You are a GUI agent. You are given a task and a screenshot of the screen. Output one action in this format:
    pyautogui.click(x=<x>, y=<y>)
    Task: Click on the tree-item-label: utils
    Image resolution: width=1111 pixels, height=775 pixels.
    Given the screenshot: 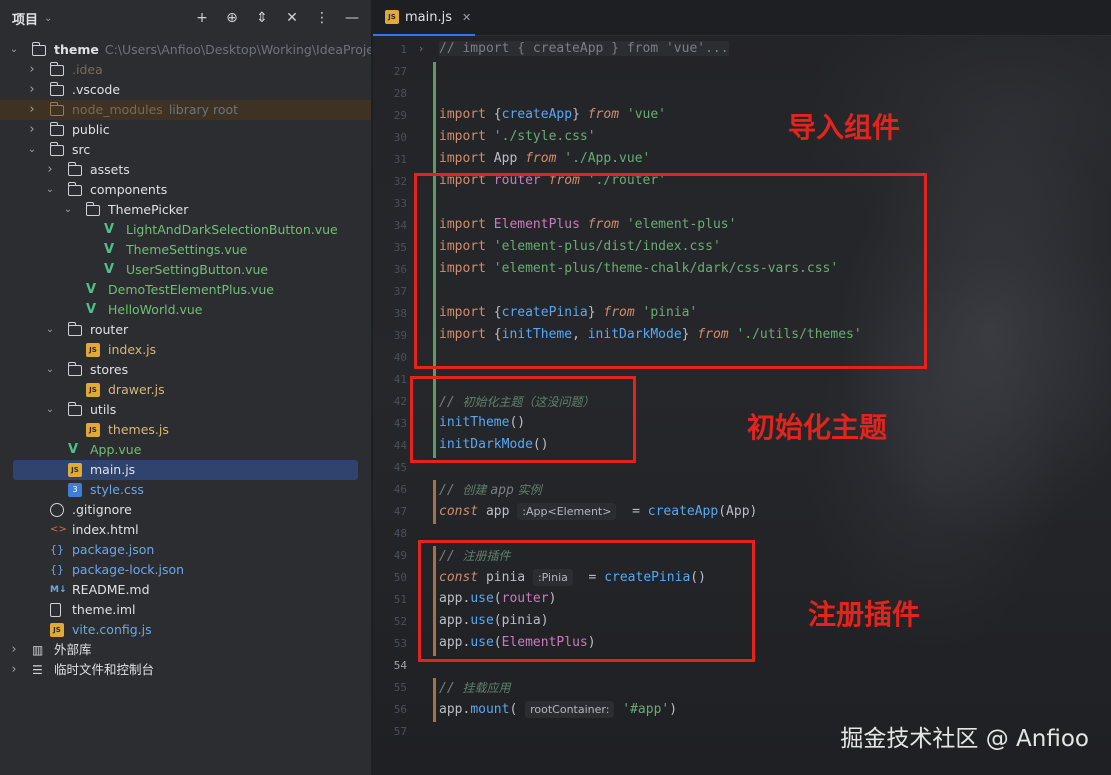 What is the action you would take?
    pyautogui.click(x=103, y=410)
    